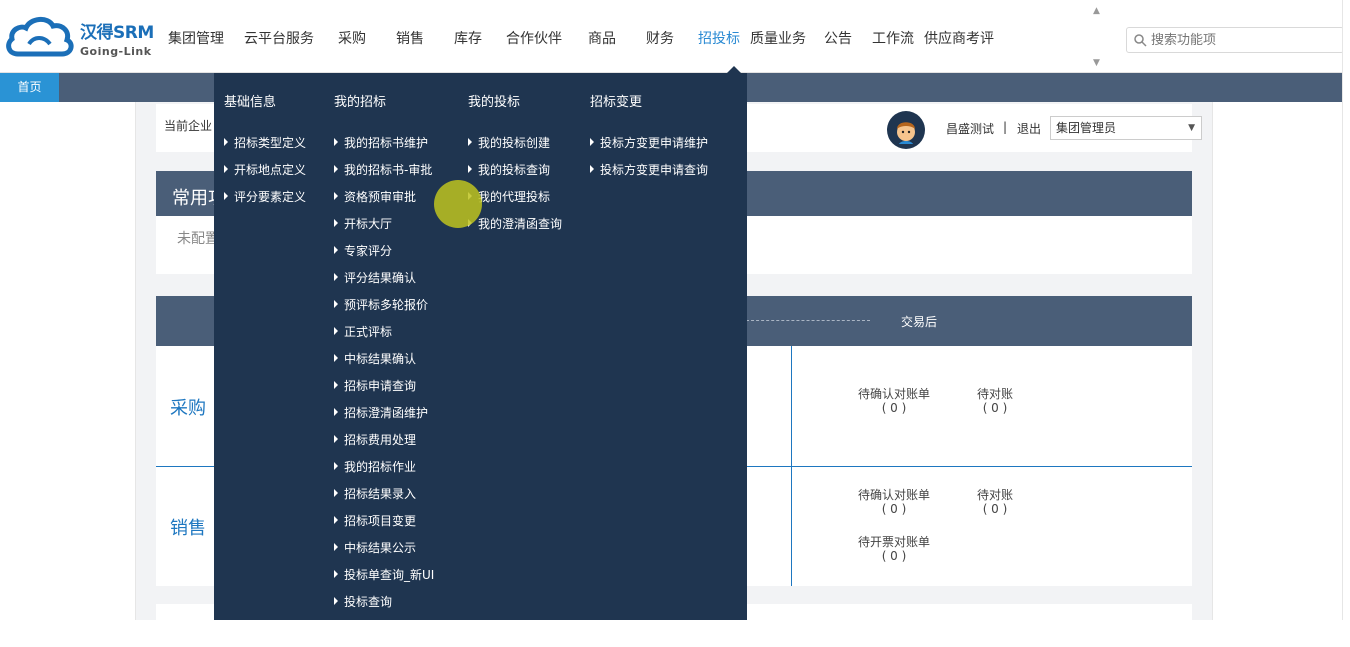  Describe the element at coordinates (380, 548) in the screenshot. I see `menu-item-label: 中标结果公示` at that location.